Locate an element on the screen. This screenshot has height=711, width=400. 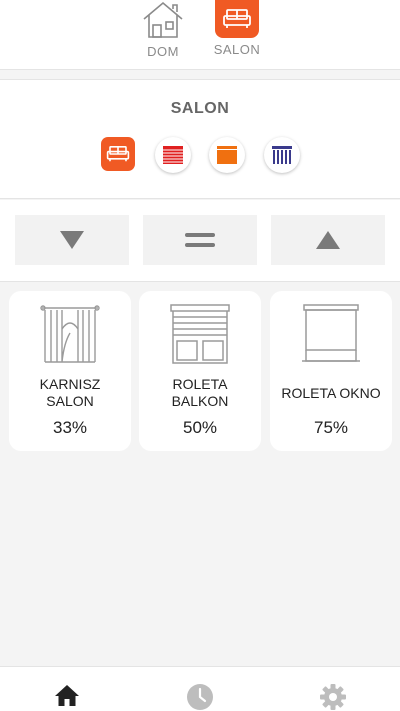
device-name: KARNISZ SALON is located at coordinates (70, 392).